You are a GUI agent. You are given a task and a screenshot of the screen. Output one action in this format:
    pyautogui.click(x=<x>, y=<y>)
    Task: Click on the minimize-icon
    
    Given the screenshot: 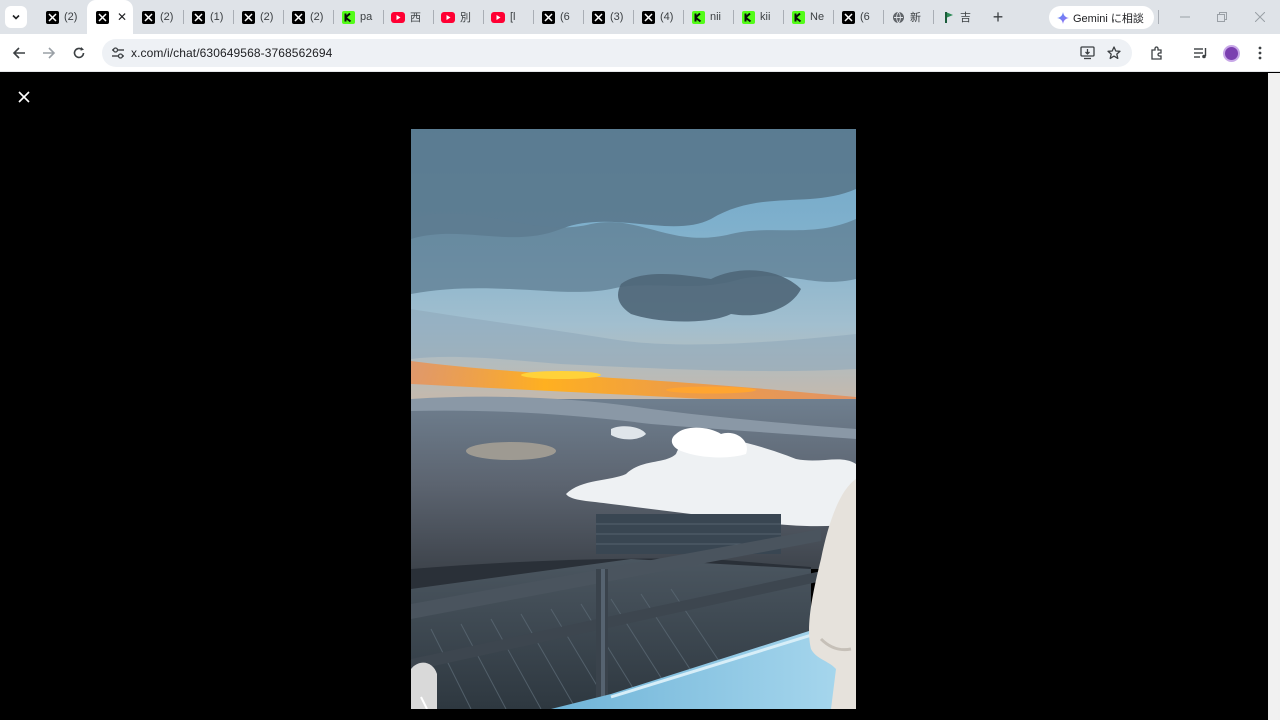 What is the action you would take?
    pyautogui.click(x=1185, y=17)
    